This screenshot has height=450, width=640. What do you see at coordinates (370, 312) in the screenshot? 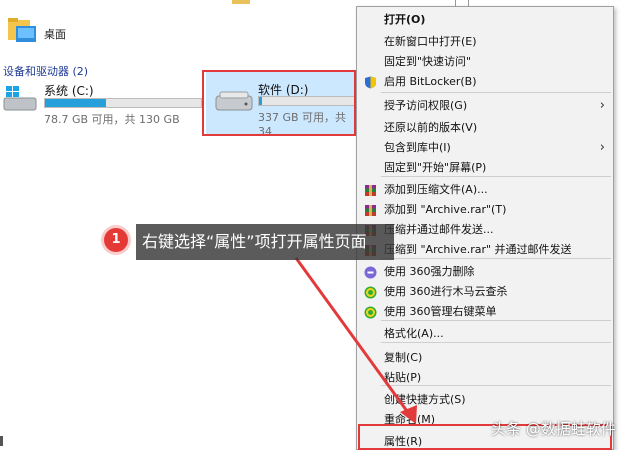
I see `360-manage-icon` at bounding box center [370, 312].